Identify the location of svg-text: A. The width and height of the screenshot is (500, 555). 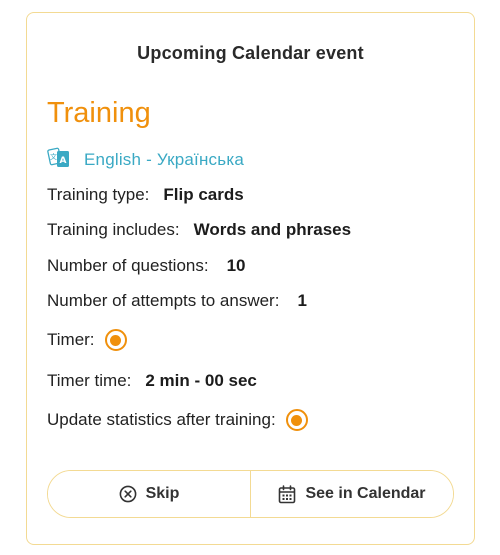
(63, 161).